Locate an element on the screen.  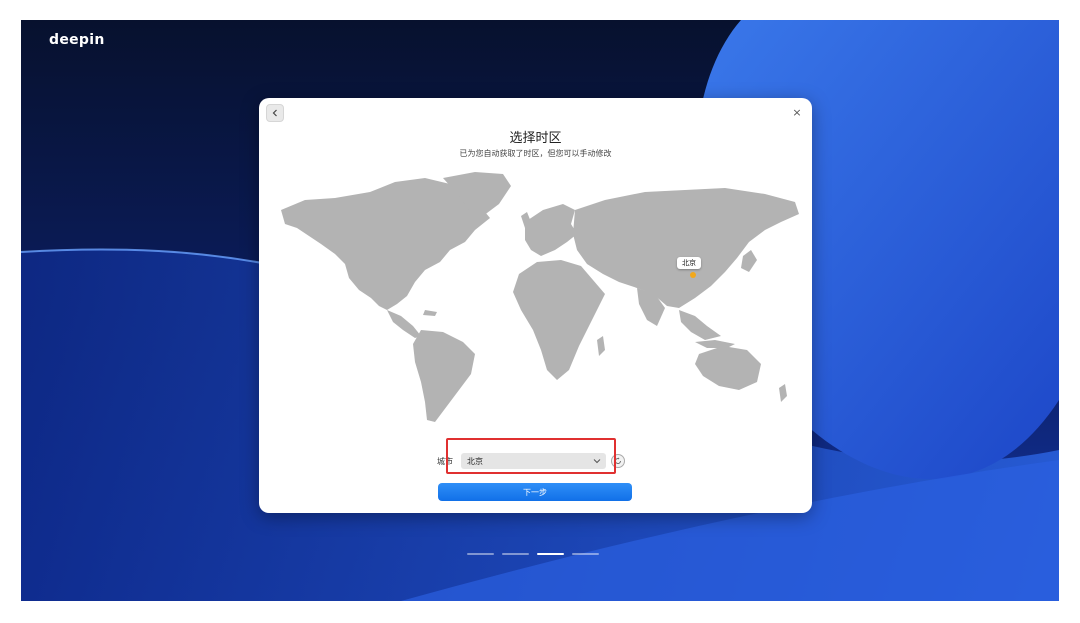
city-marker-icon is located at coordinates (693, 275).